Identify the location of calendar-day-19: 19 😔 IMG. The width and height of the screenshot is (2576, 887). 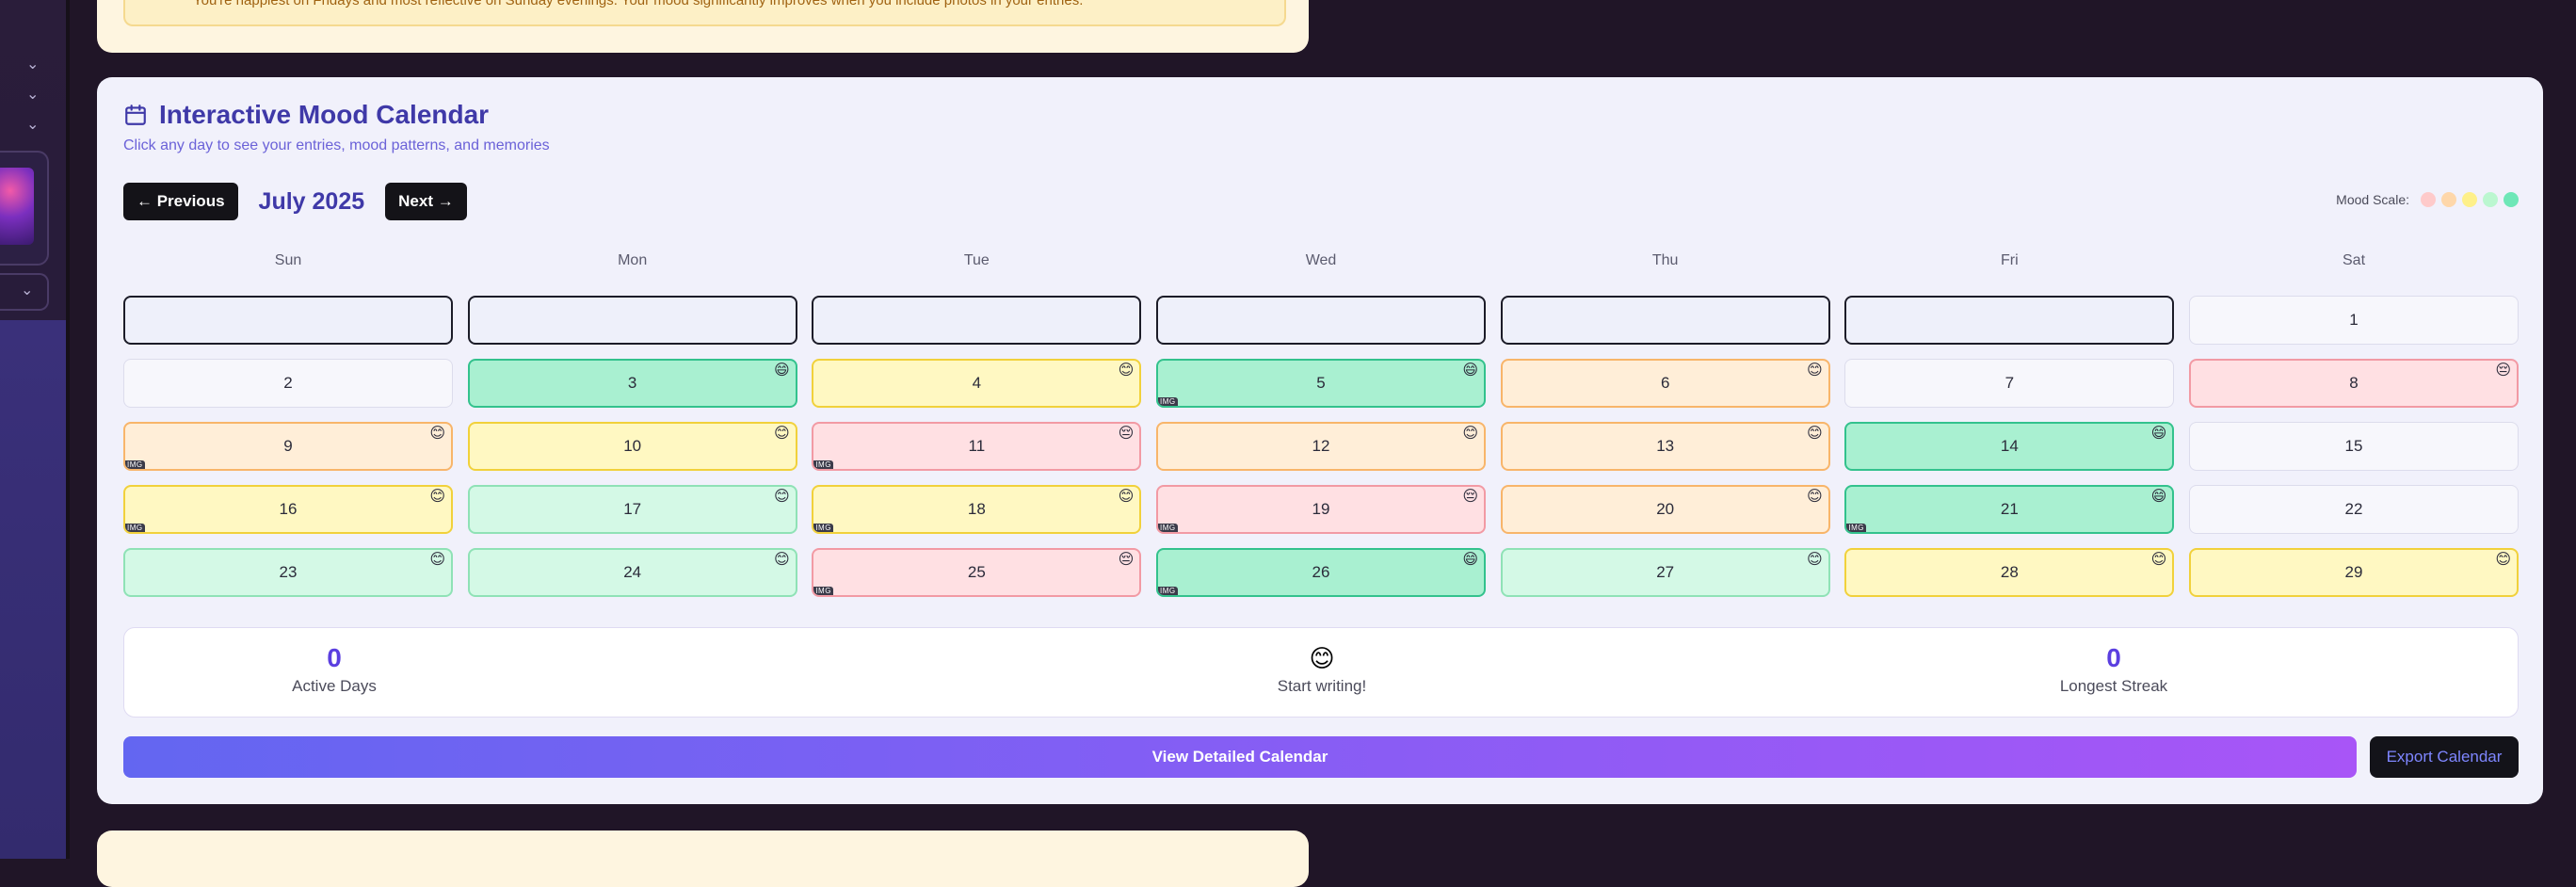
(1321, 510).